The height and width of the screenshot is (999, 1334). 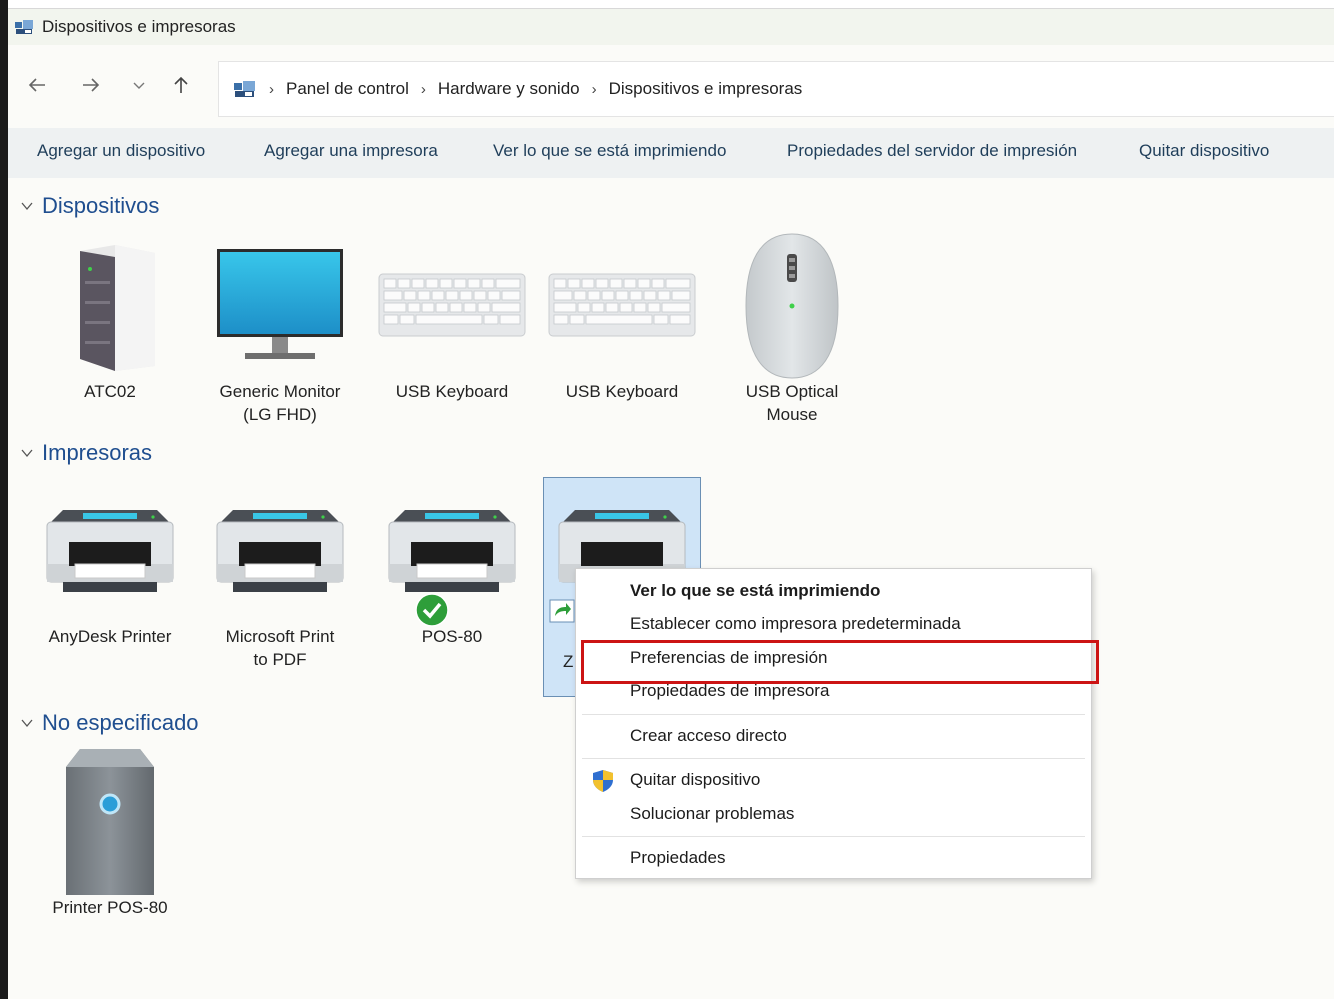 I want to click on shared-arrow-icon, so click(x=562, y=611).